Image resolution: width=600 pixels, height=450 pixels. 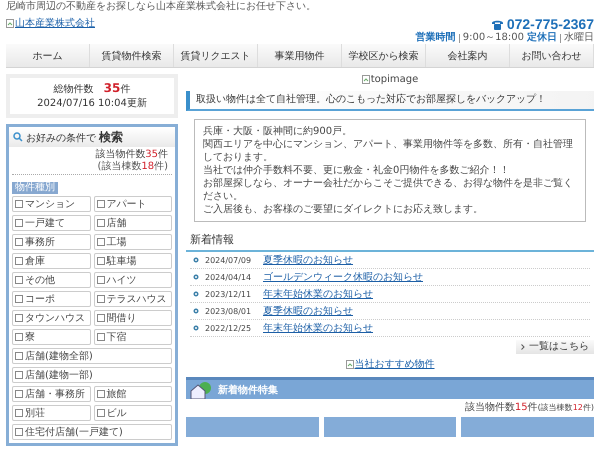 What do you see at coordinates (523, 347) in the screenshot?
I see `chevron-right-icon` at bounding box center [523, 347].